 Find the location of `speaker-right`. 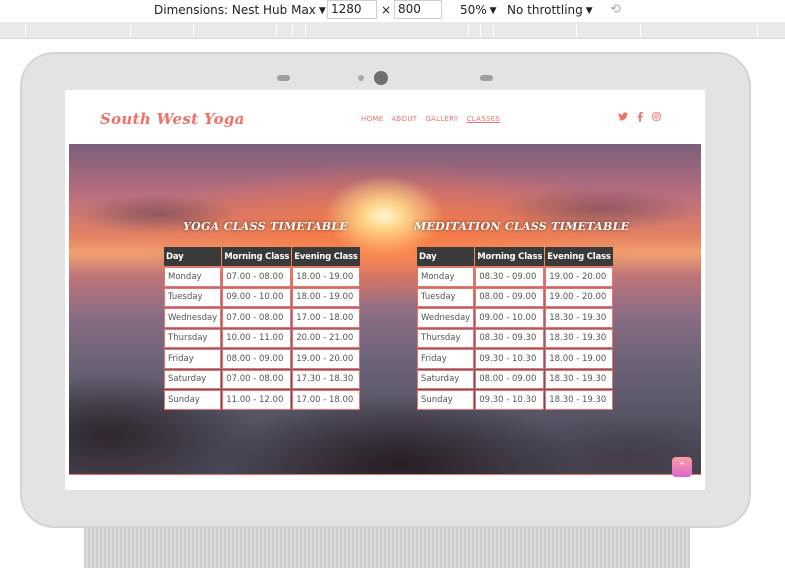

speaker-right is located at coordinates (486, 78).